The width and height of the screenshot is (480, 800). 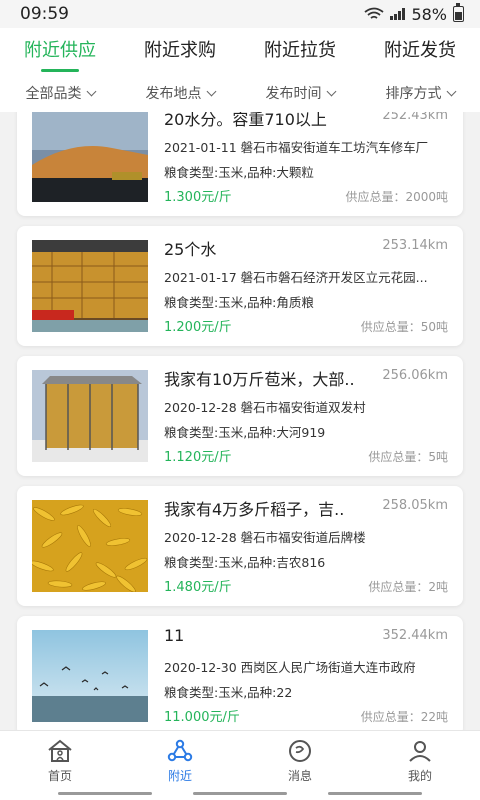 What do you see at coordinates (408, 587) in the screenshot?
I see `listing-supply: 供应总量：2吨` at bounding box center [408, 587].